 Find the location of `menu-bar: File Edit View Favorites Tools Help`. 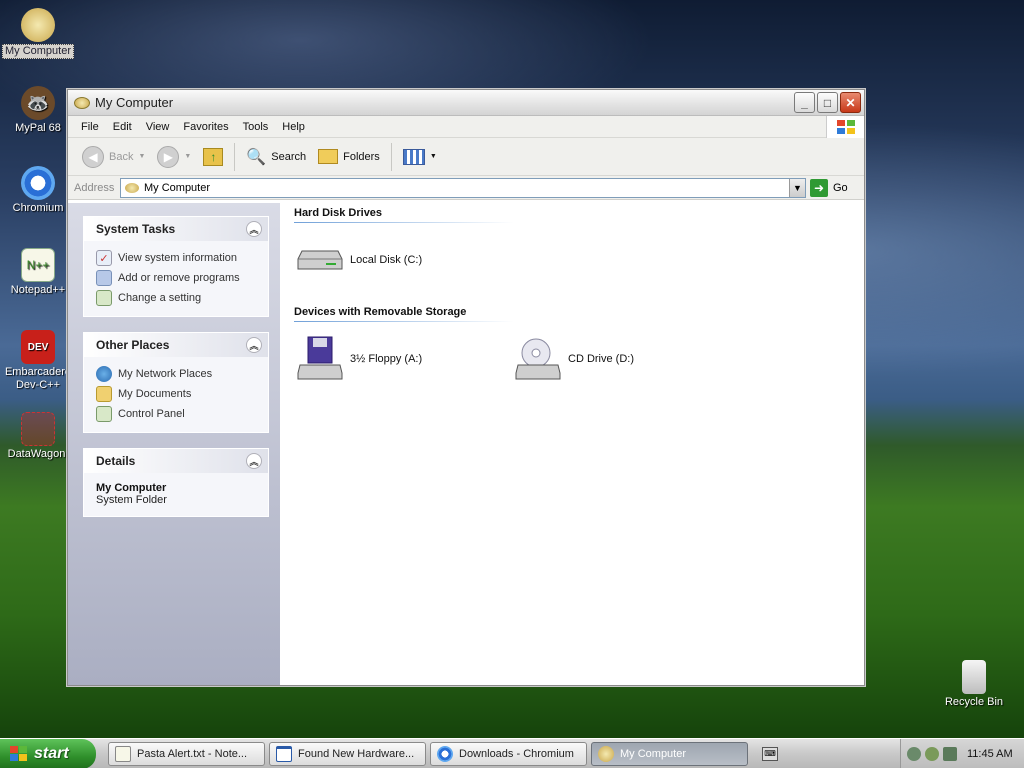

menu-bar: File Edit View Favorites Tools Help is located at coordinates (466, 127).